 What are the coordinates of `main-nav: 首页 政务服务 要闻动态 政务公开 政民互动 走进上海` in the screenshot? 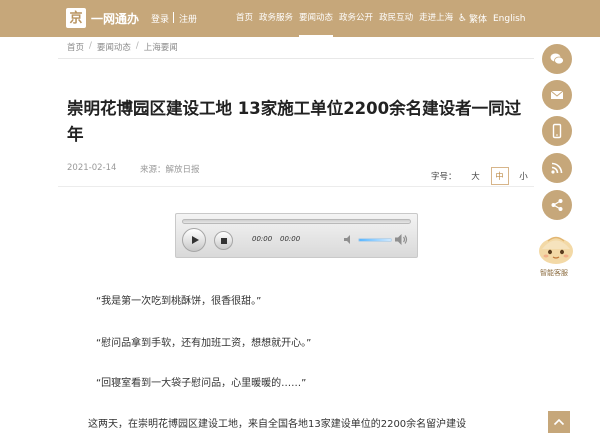 It's located at (347, 18).